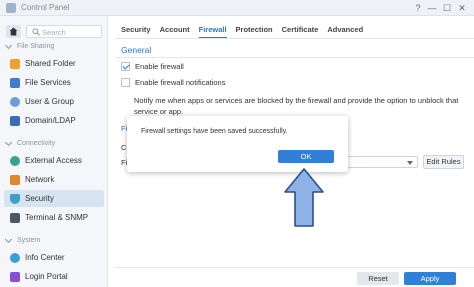 The height and width of the screenshot is (287, 474). I want to click on sidebar-item-label: Shared Folder, so click(50, 63).